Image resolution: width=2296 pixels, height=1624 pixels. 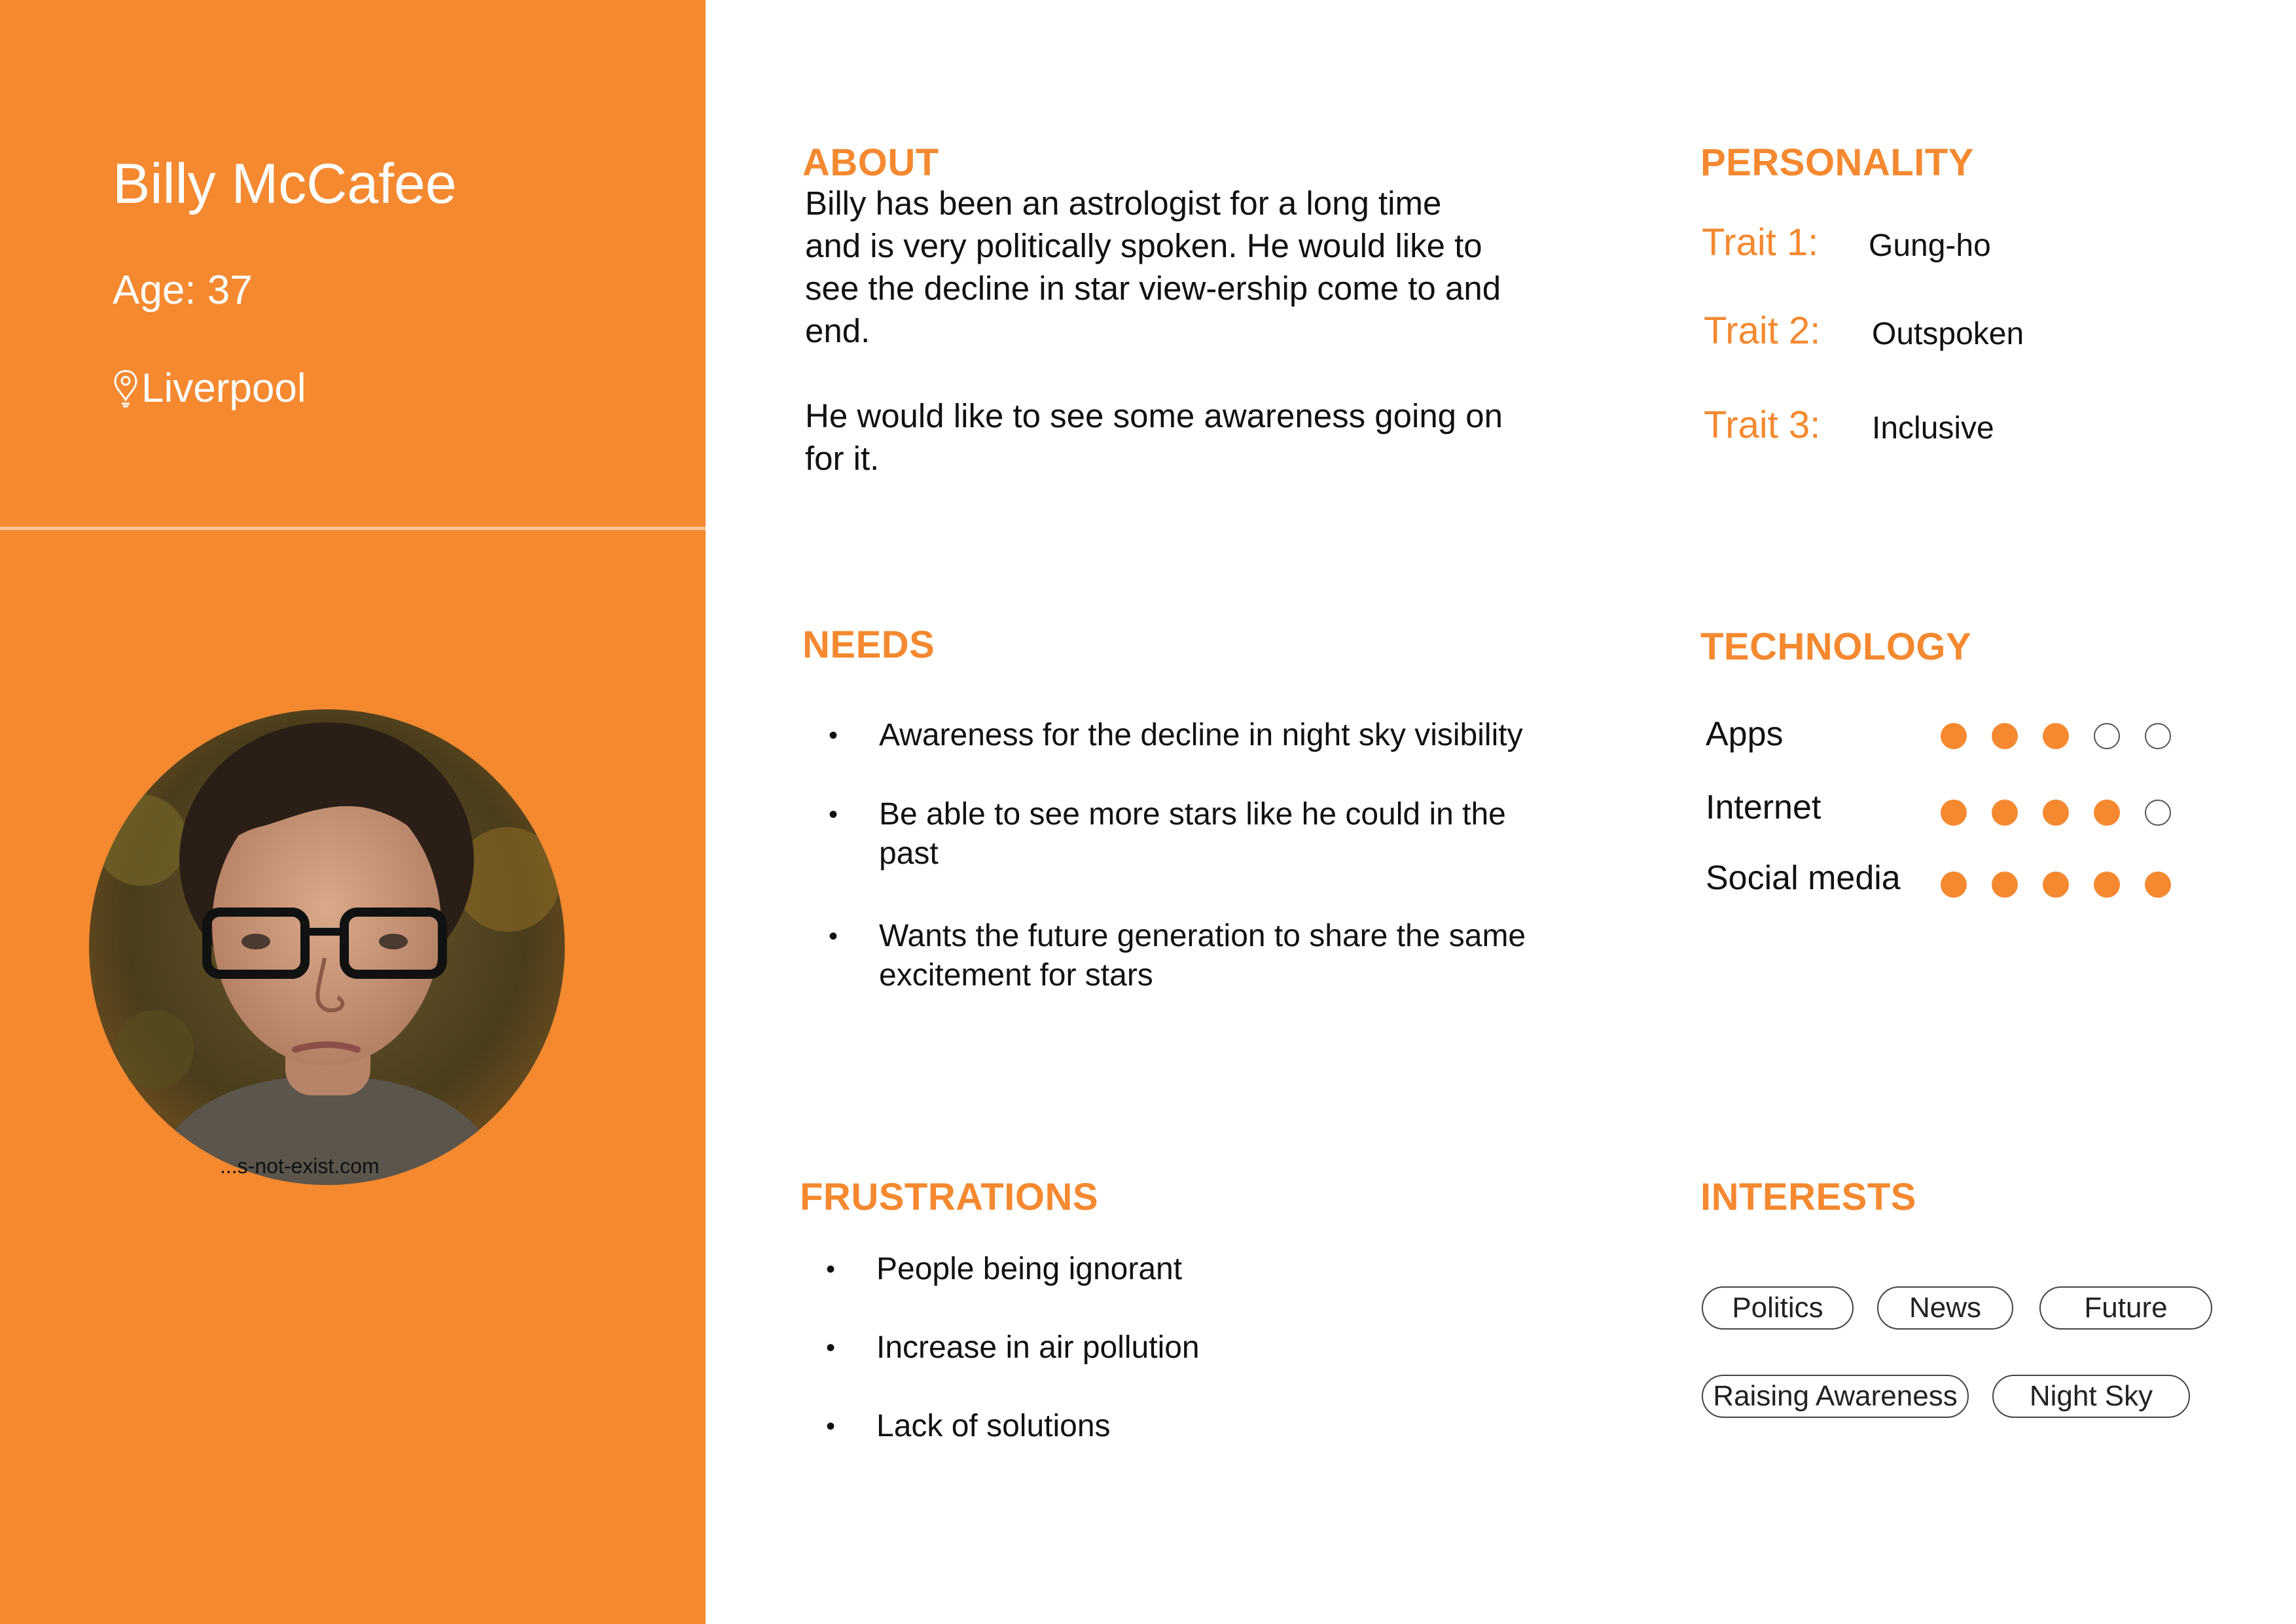 What do you see at coordinates (285, 183) in the screenshot?
I see `persona-name: Billy McCafee` at bounding box center [285, 183].